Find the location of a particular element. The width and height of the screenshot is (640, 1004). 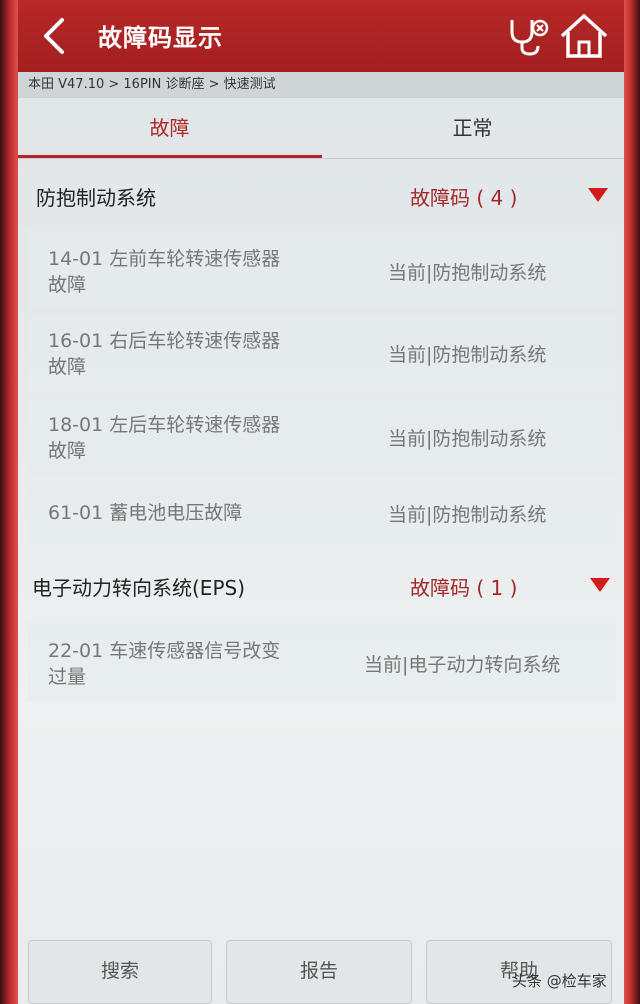

fault-code-text: 16-01 右后车轮转速传感器 故障 is located at coordinates (193, 354).